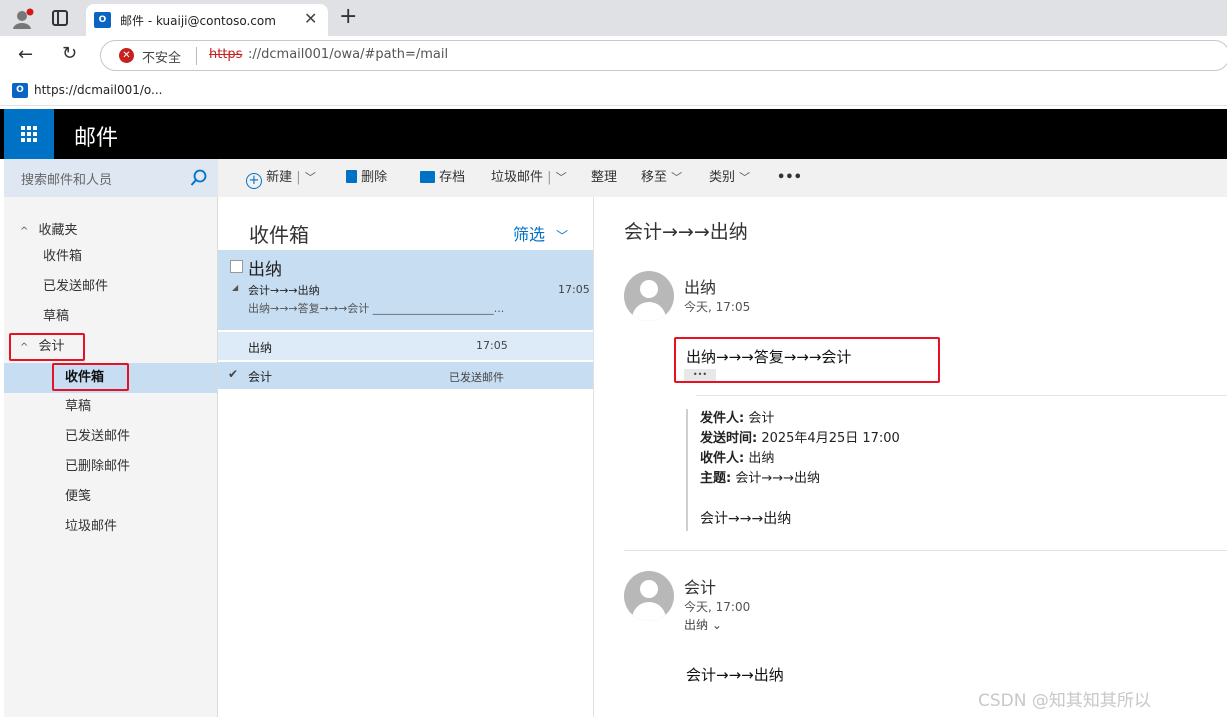  What do you see at coordinates (265, 270) in the screenshot?
I see `conversation-sender: 出纳` at bounding box center [265, 270].